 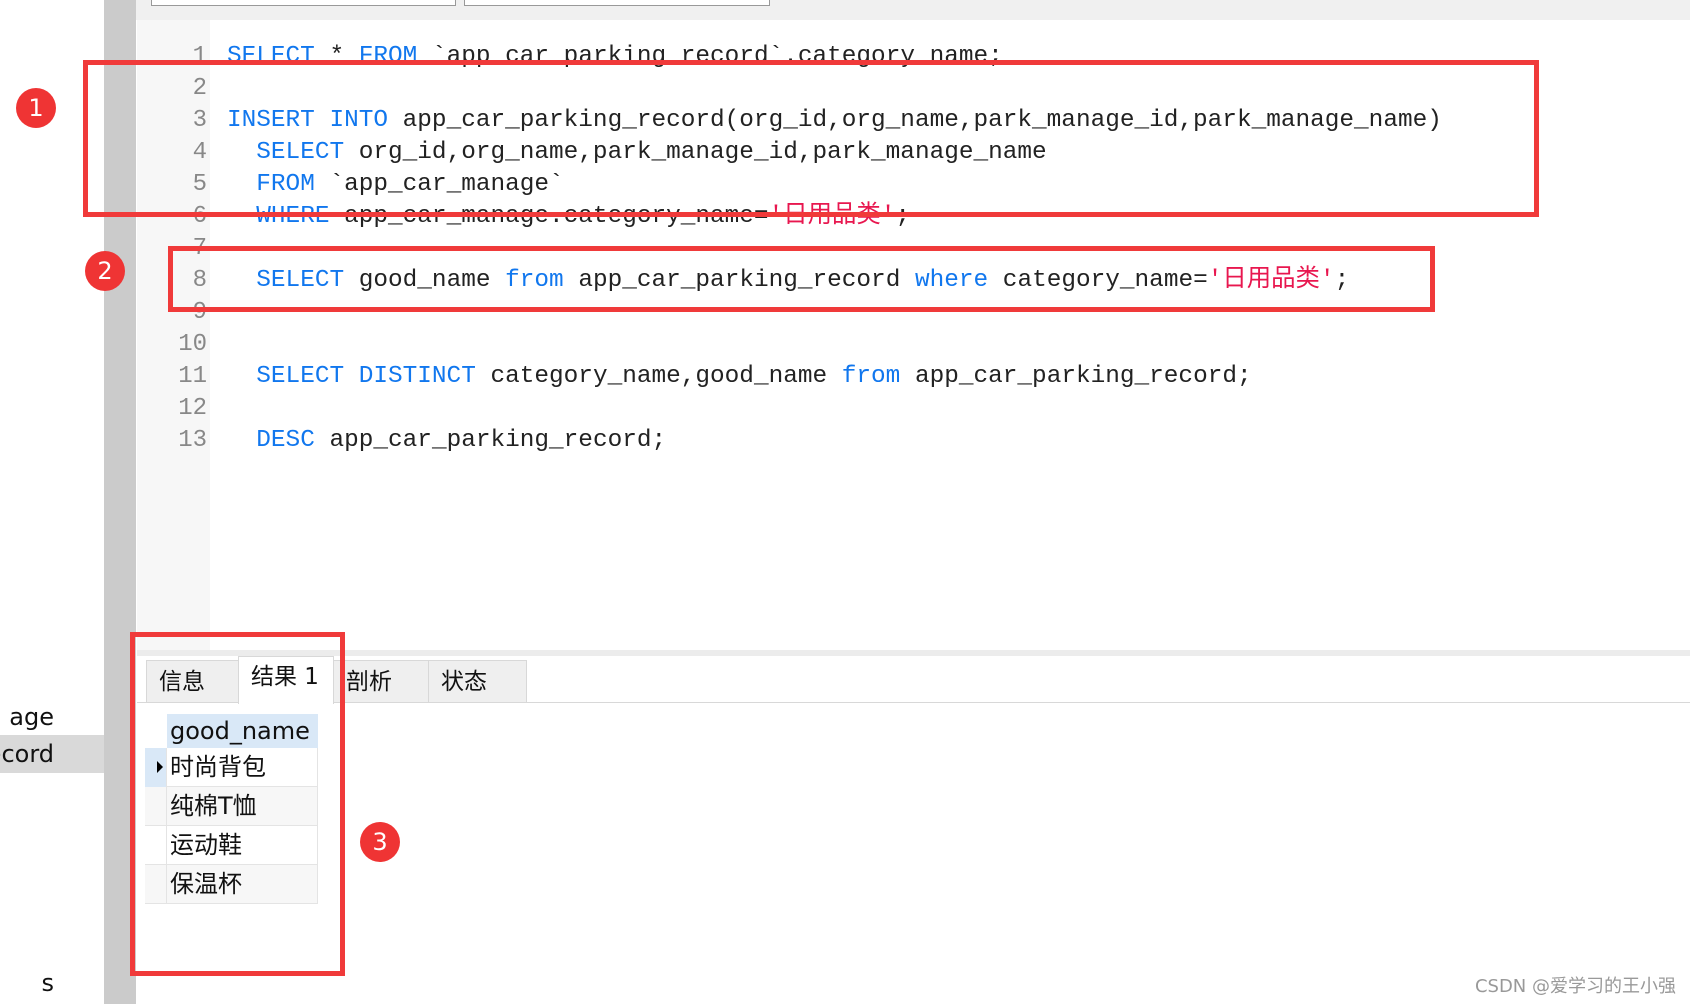 I want to click on sidebar-item-label: ecord, so click(x=27, y=754).